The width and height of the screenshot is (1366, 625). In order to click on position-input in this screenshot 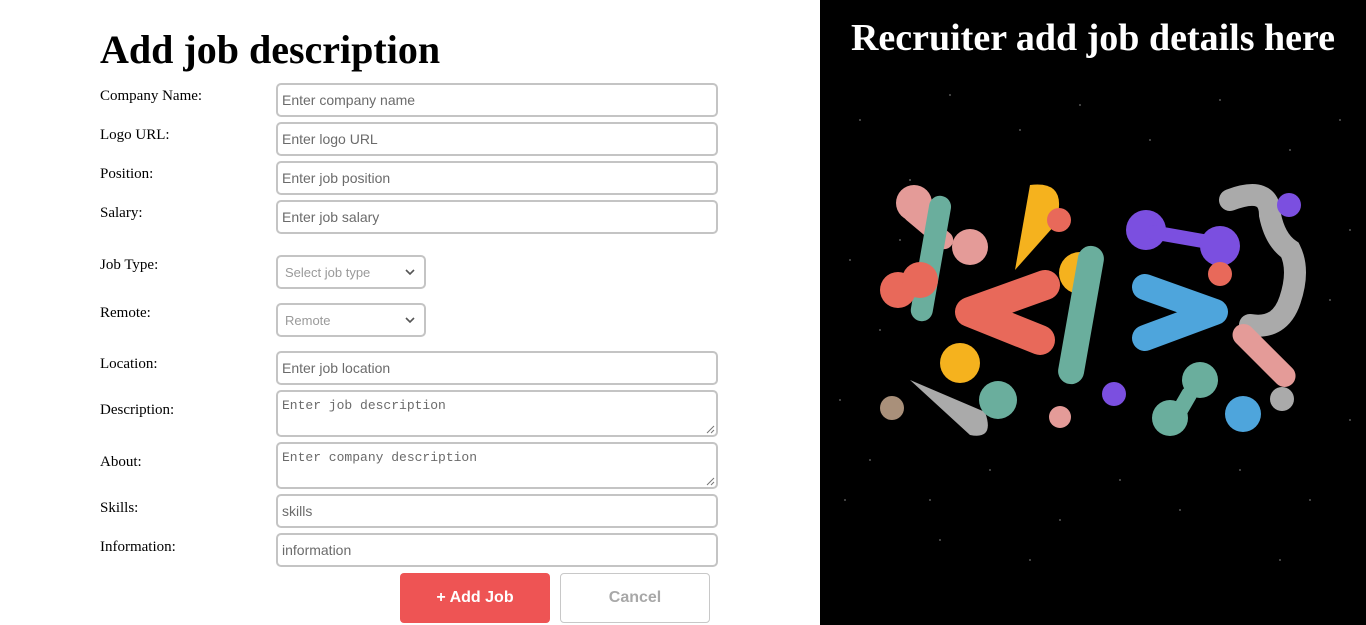, I will do `click(497, 178)`.